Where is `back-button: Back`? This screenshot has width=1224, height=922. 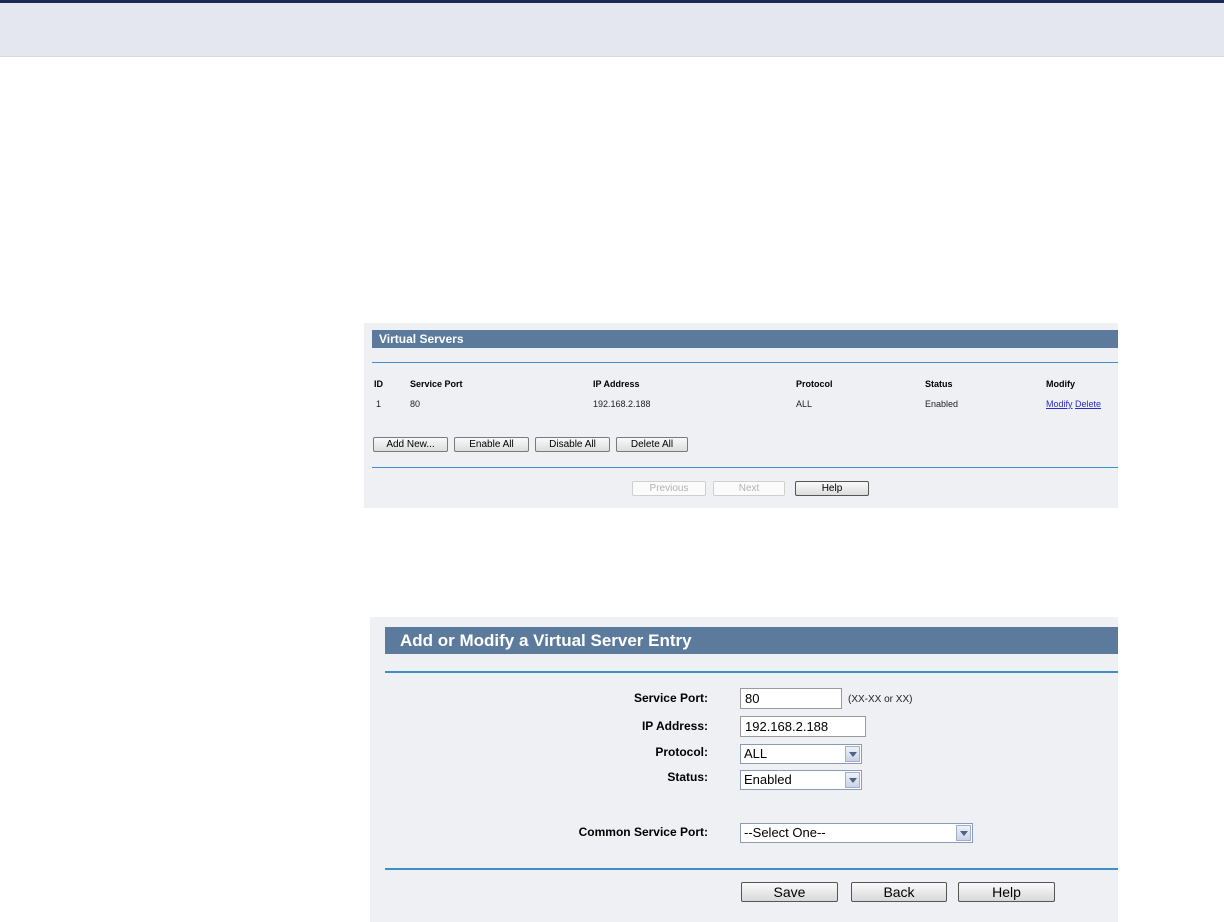
back-button: Back is located at coordinates (899, 892).